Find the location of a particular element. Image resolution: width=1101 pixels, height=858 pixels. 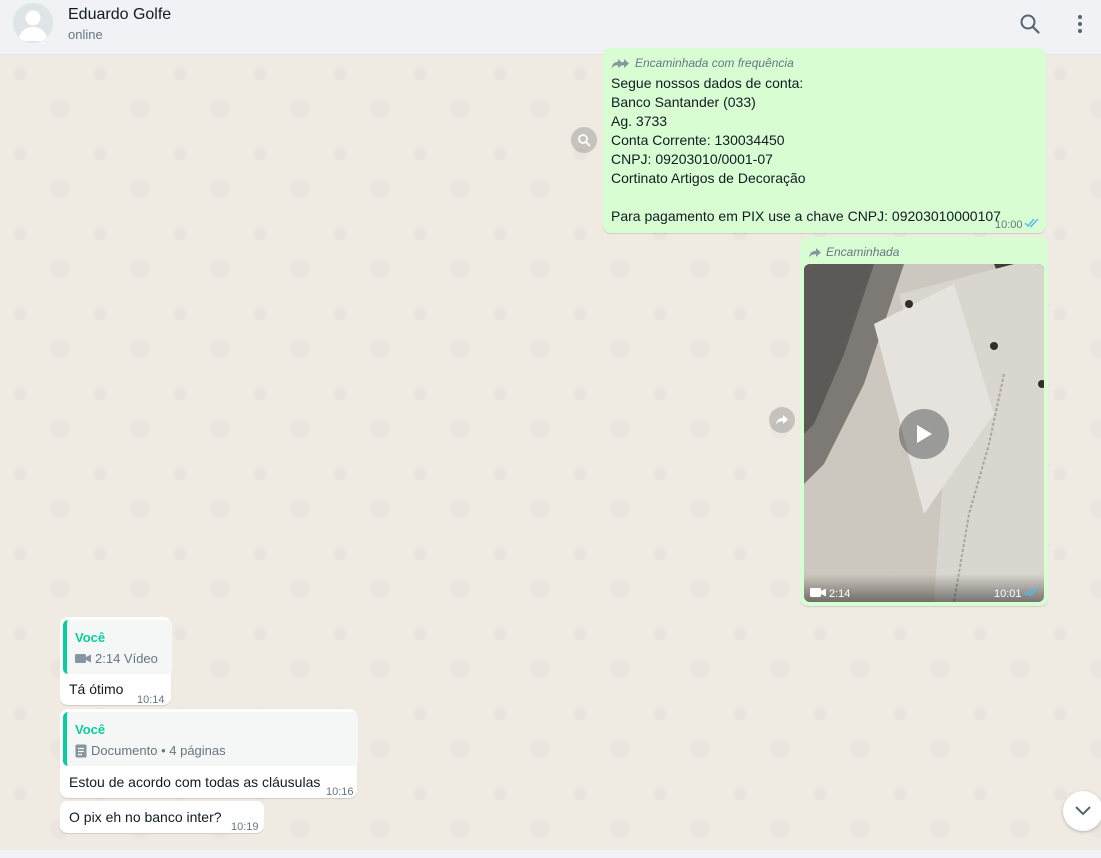

menu-icon is located at coordinates (1080, 24).